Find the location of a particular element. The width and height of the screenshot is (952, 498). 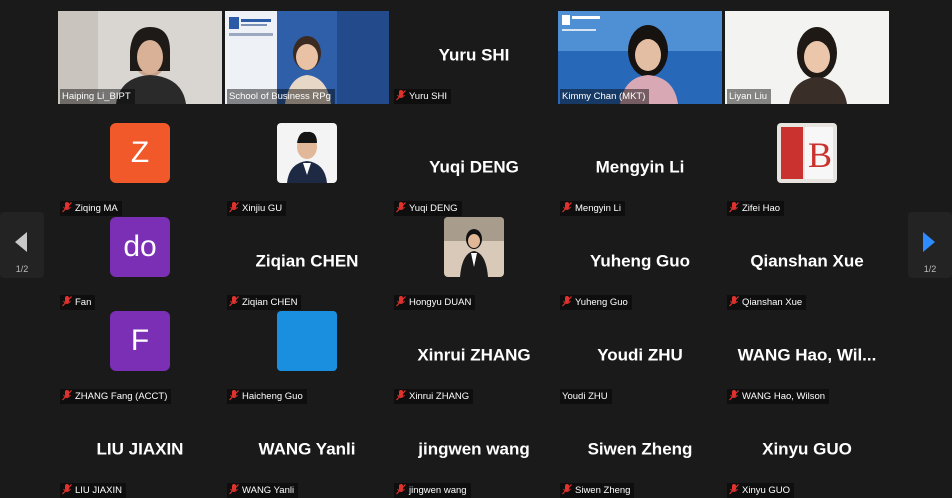

participant-name-label: Zifei Hao is located at coordinates (756, 208).